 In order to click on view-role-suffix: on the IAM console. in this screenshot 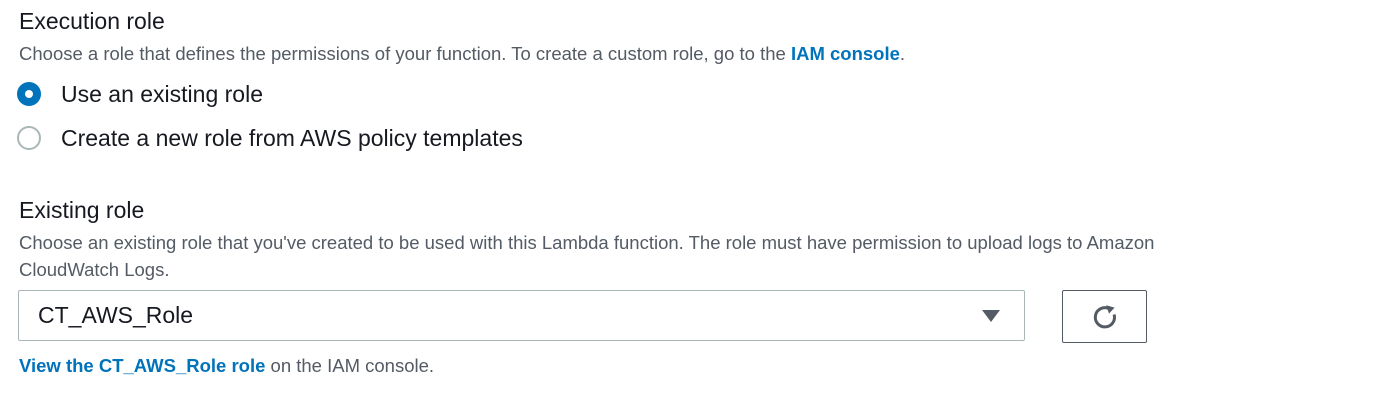, I will do `click(350, 365)`.